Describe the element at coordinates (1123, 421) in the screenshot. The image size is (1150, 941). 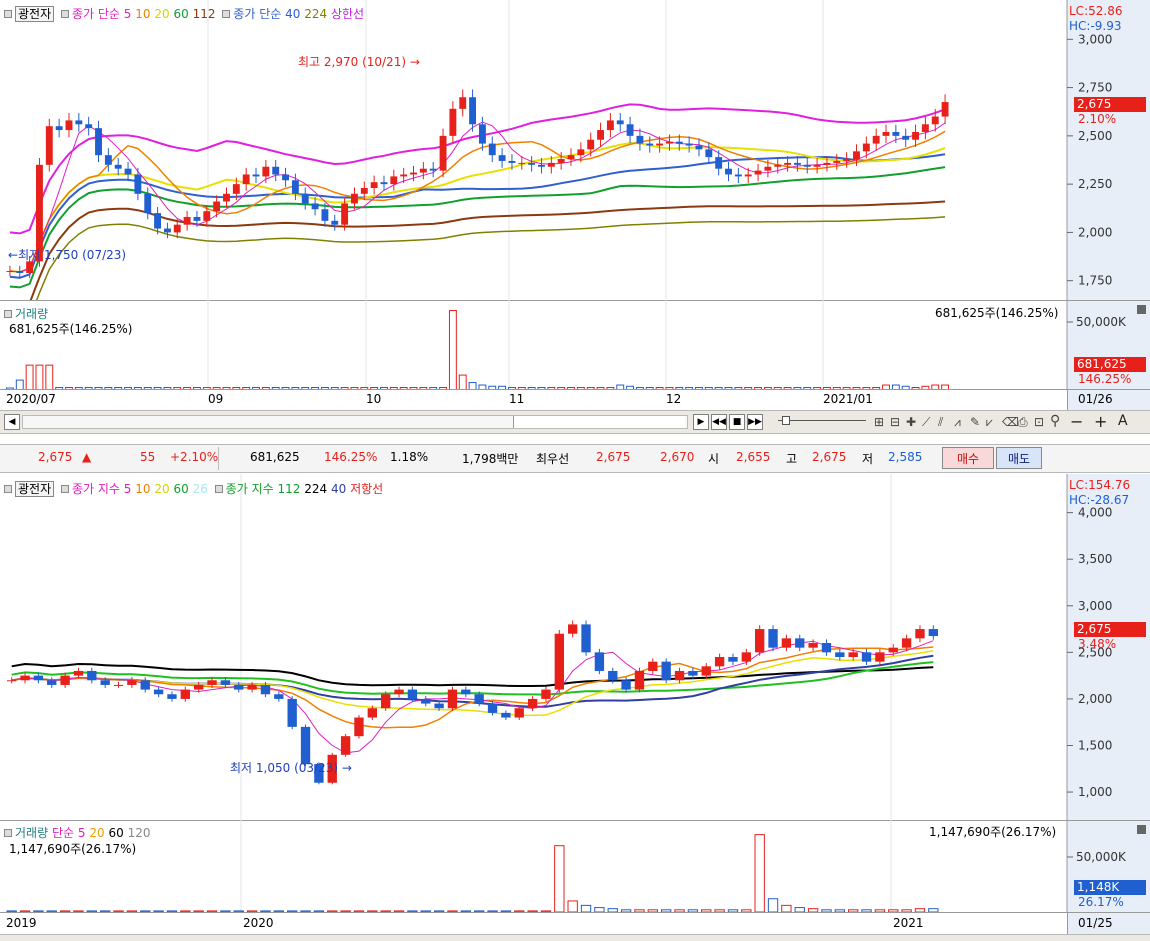
I see `font-size-button: A` at that location.